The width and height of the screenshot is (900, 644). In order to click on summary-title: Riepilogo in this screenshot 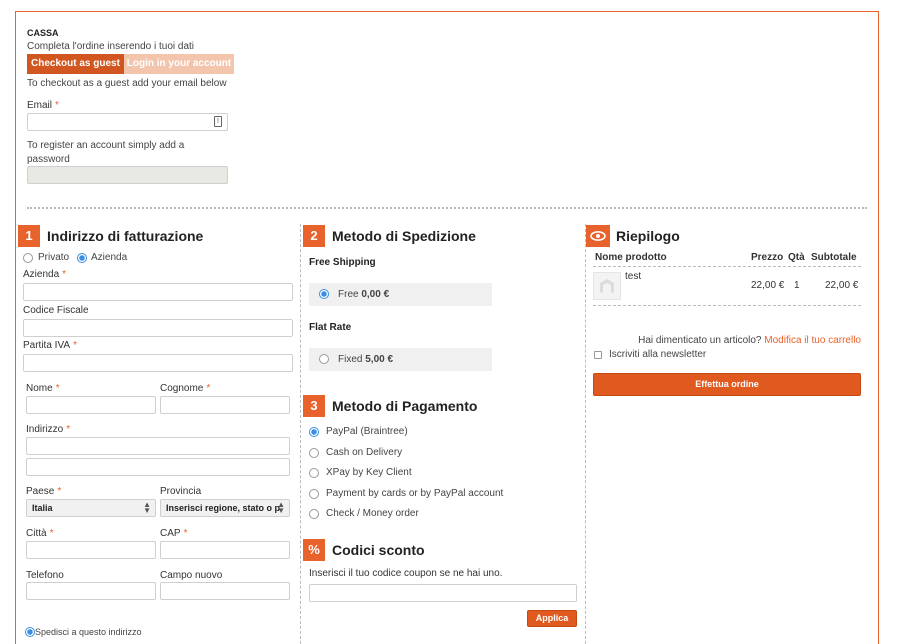, I will do `click(648, 236)`.